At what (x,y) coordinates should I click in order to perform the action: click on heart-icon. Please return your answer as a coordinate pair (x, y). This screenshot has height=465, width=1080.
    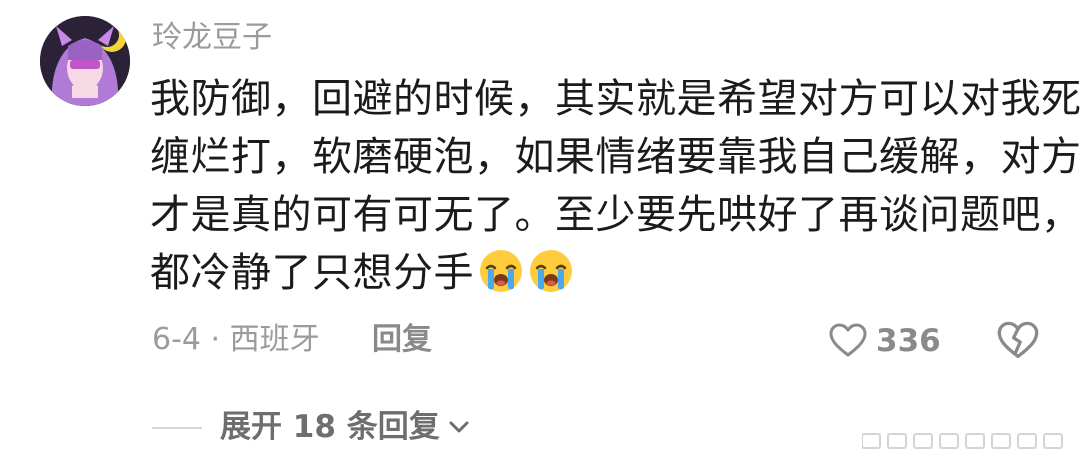
    Looking at the image, I should click on (848, 340).